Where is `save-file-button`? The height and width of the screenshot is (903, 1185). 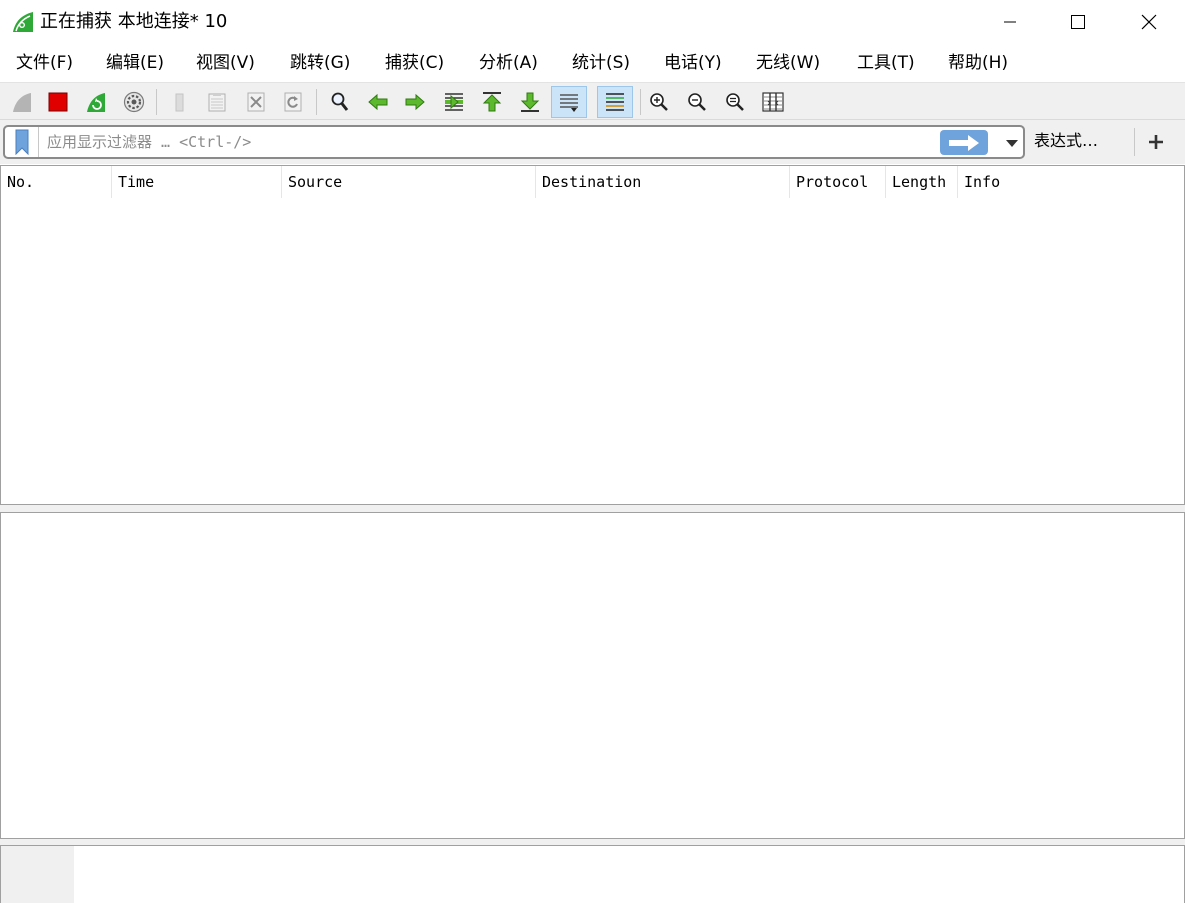
save-file-button is located at coordinates (217, 102).